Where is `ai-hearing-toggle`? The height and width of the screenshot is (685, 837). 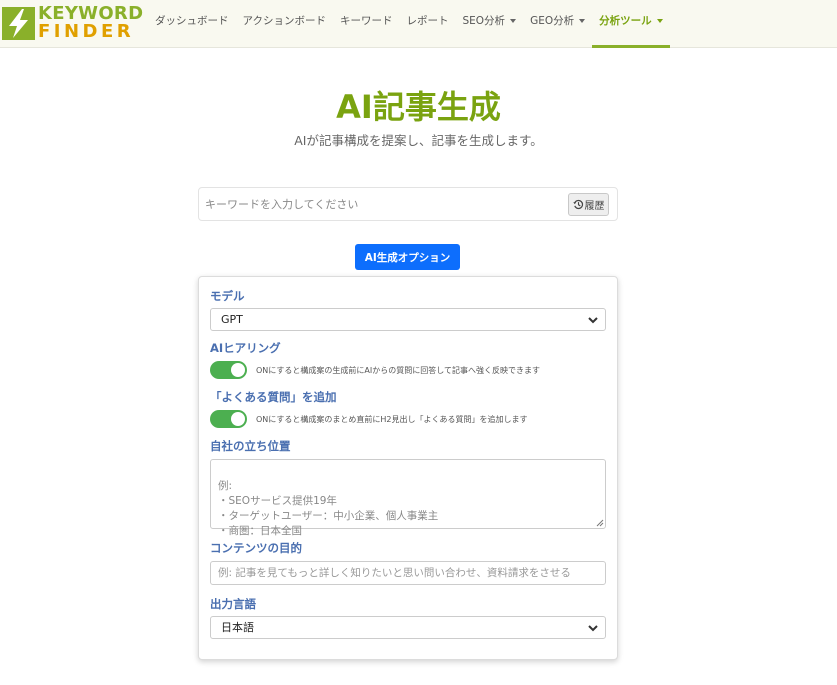
ai-hearing-toggle is located at coordinates (228, 370).